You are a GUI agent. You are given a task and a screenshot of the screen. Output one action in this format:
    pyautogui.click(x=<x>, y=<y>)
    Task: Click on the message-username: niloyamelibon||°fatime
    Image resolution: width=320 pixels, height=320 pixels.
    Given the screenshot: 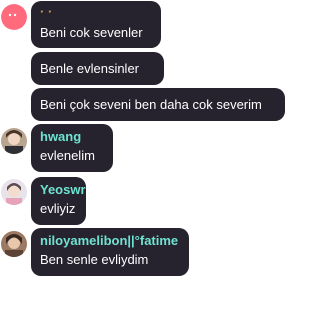 What is the action you would take?
    pyautogui.click(x=109, y=240)
    